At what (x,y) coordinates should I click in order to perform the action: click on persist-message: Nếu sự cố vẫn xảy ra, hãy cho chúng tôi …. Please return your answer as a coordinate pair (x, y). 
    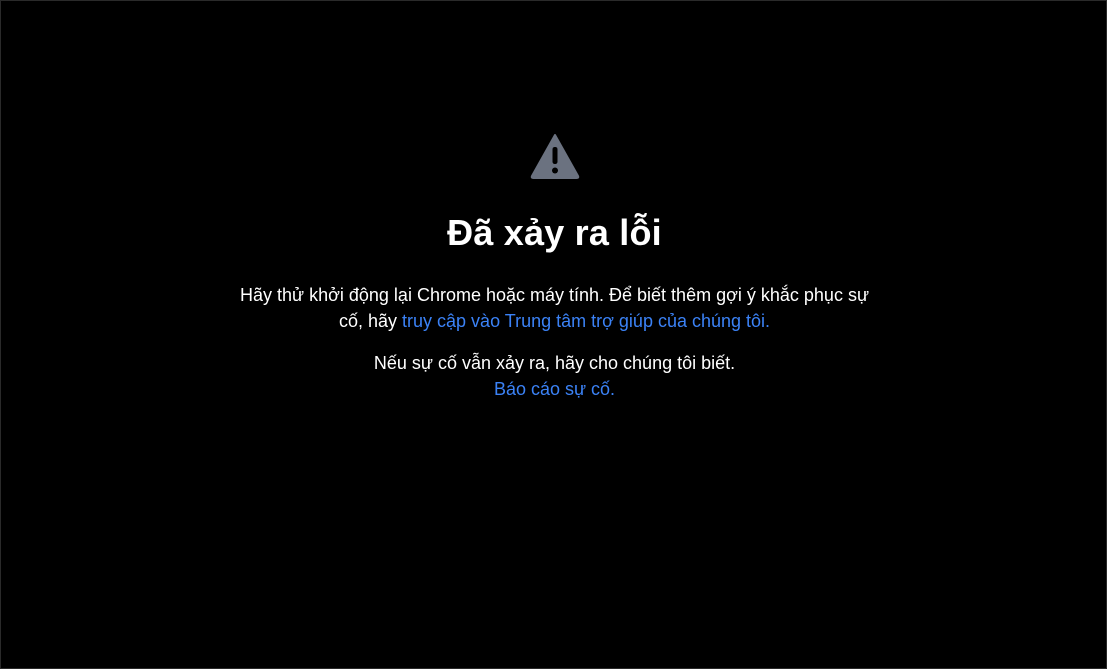
    Looking at the image, I should click on (555, 376).